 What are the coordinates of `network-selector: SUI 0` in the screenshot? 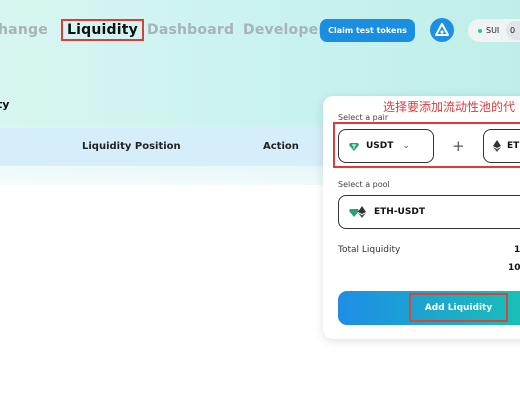 It's located at (494, 30).